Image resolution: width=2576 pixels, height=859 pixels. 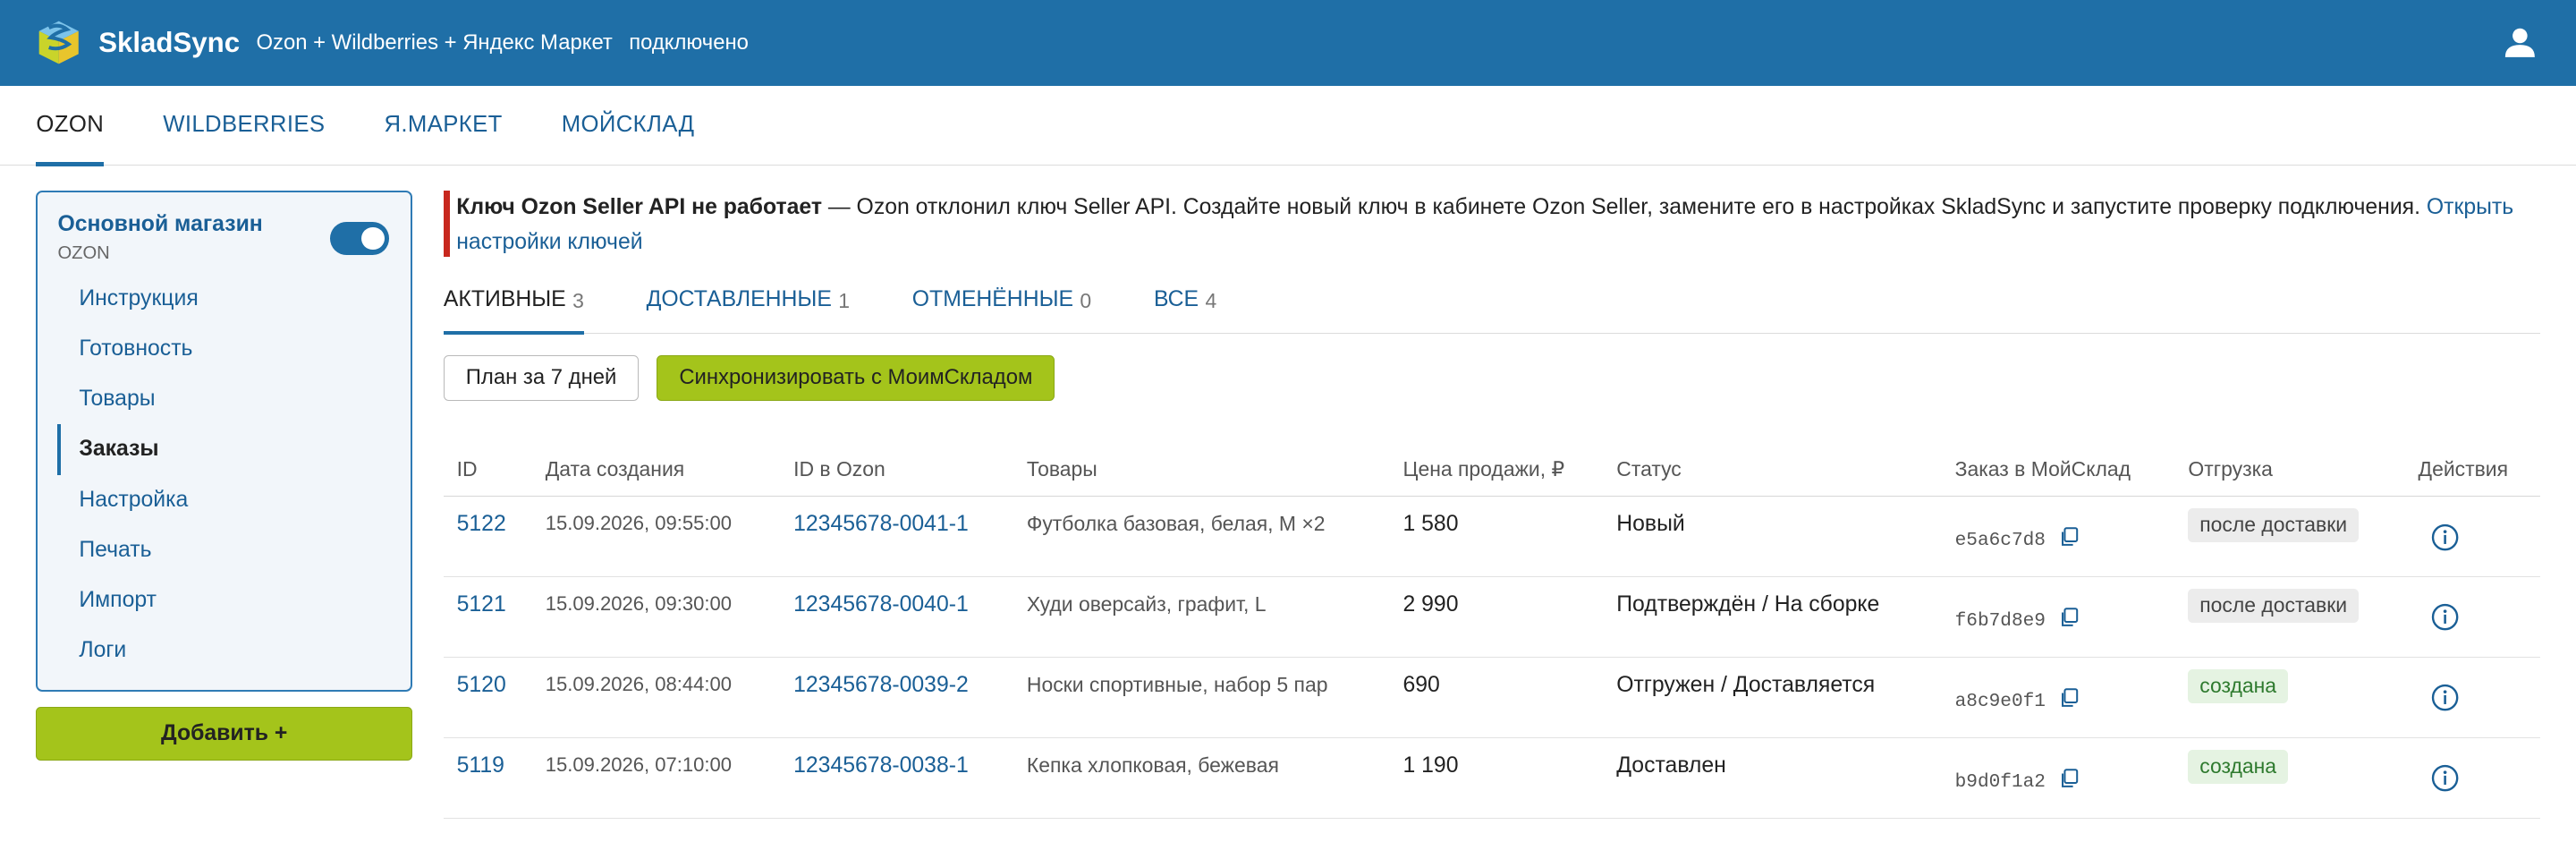 I want to click on ozon-id-link: 12345678-0041-1, so click(x=881, y=524).